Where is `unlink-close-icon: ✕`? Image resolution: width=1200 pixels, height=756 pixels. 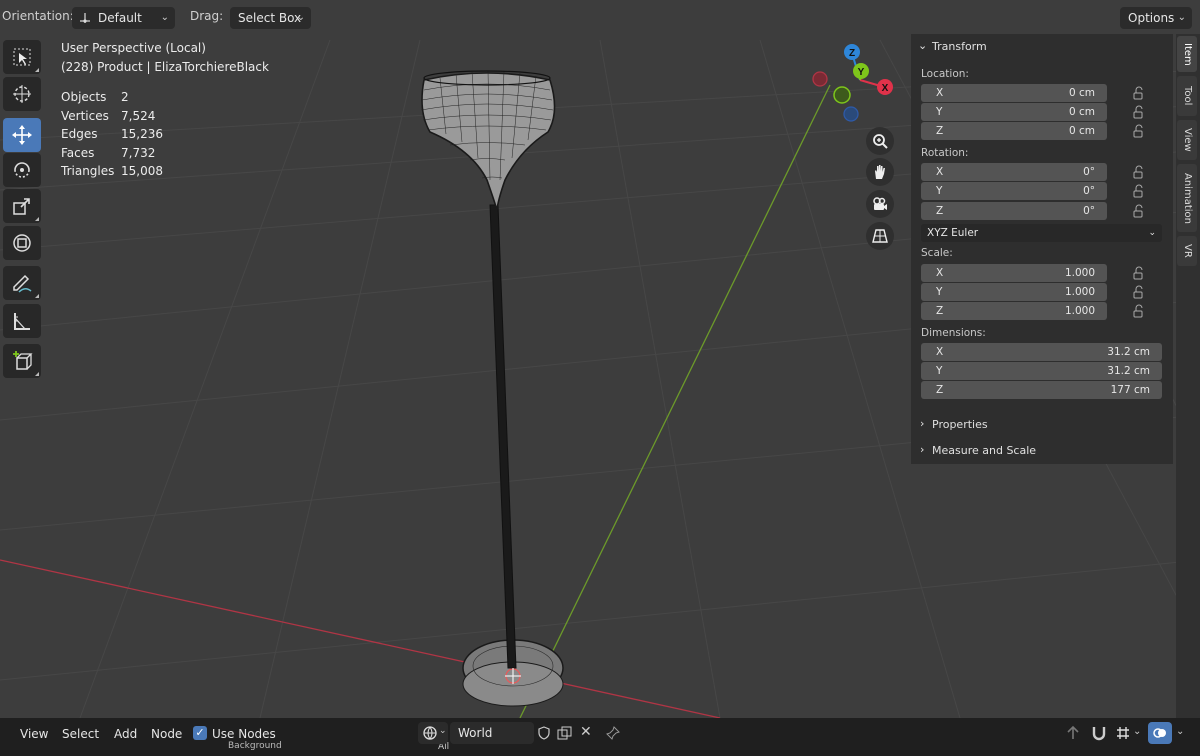
unlink-close-icon: ✕ is located at coordinates (586, 732).